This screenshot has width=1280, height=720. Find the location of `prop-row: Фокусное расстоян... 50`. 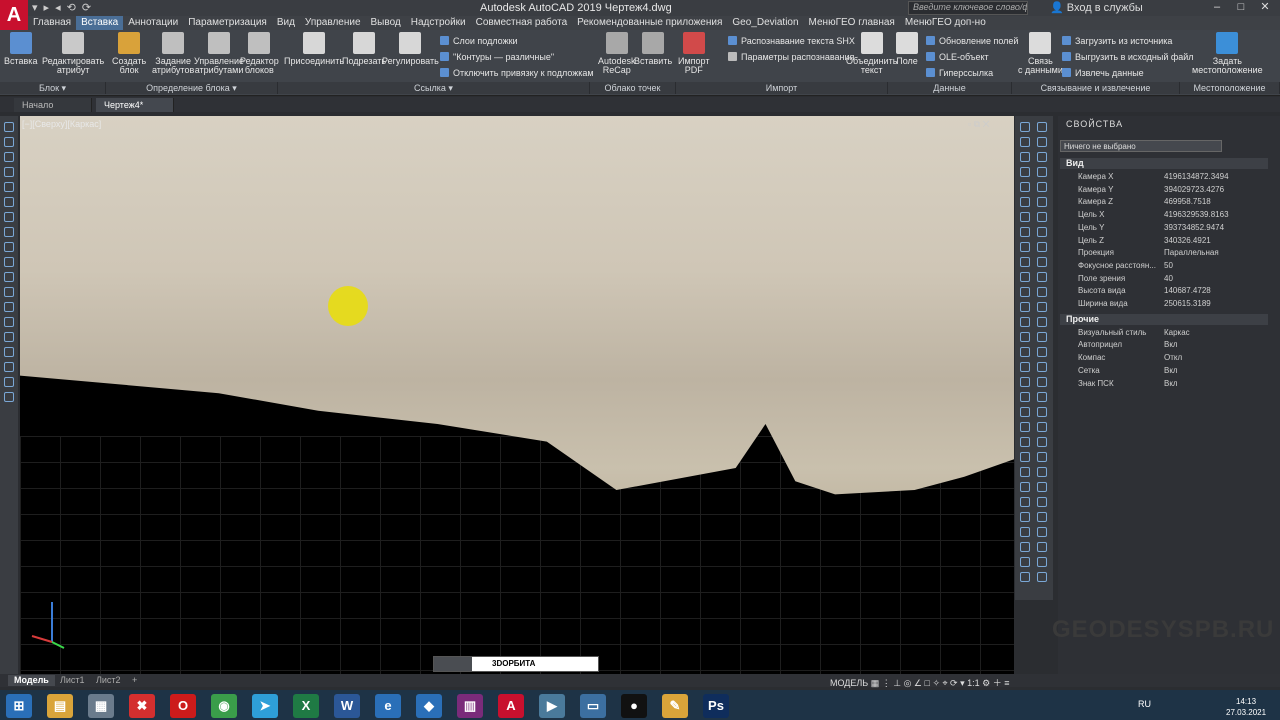

prop-row: Фокусное расстоян... 50 is located at coordinates (1164, 266).